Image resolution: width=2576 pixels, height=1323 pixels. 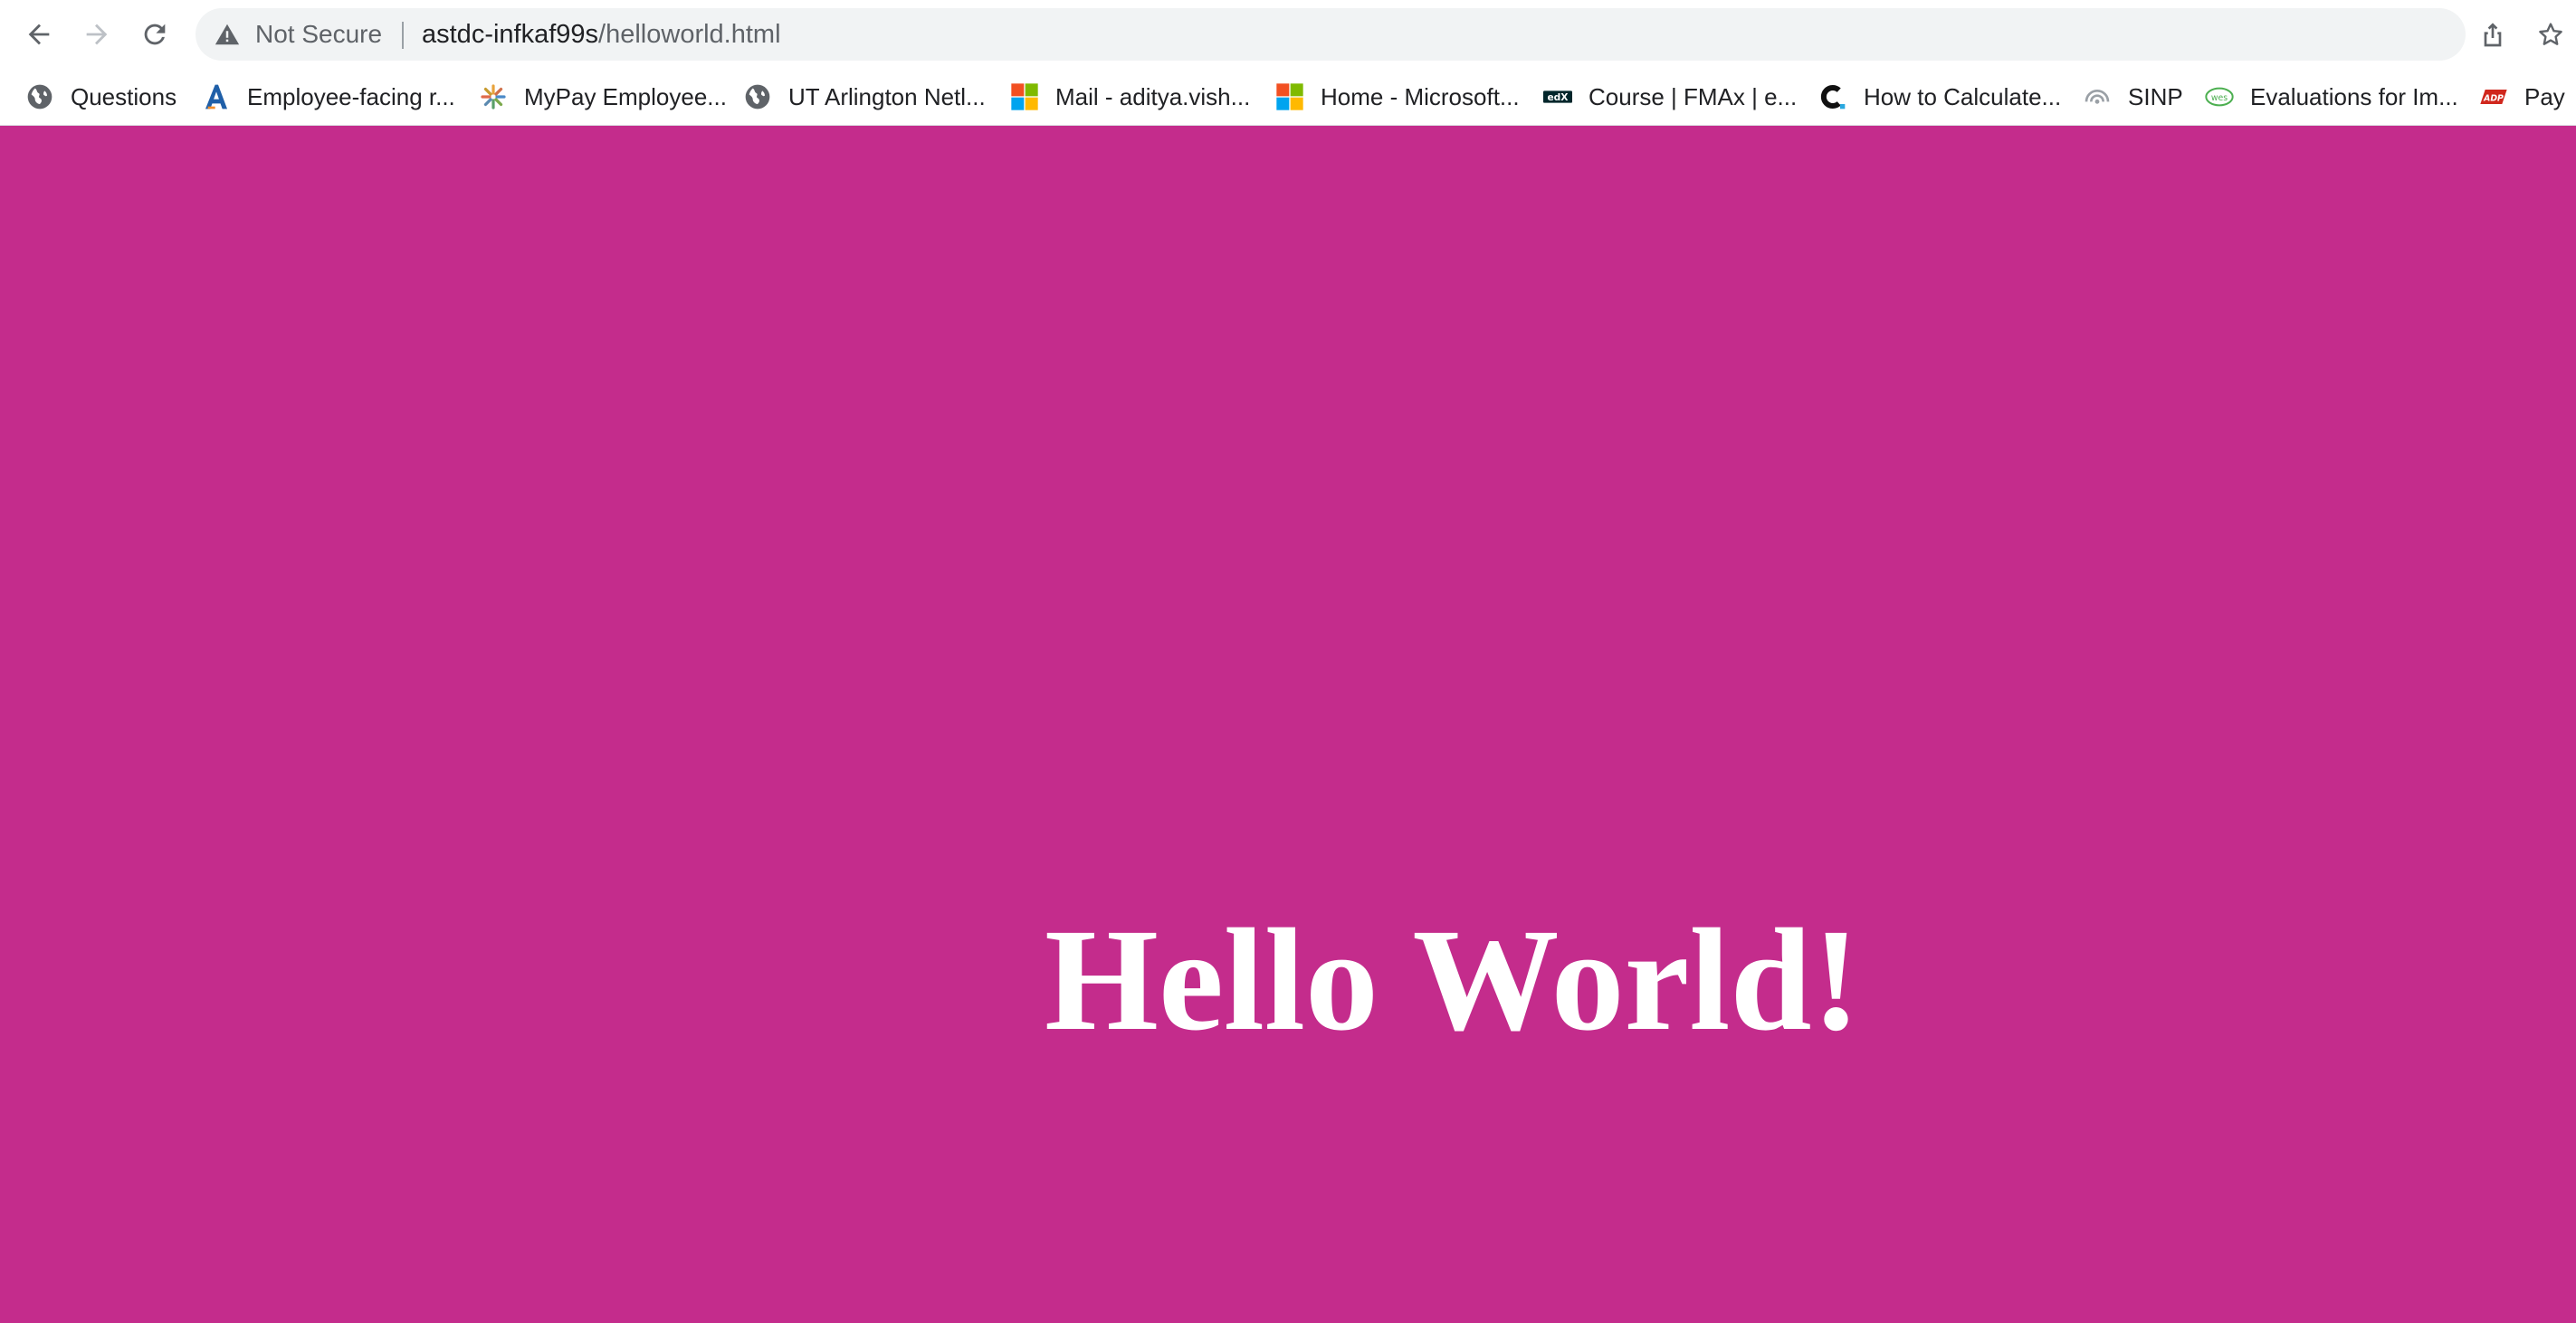 What do you see at coordinates (2493, 99) in the screenshot?
I see `svg-text: ADP` at bounding box center [2493, 99].